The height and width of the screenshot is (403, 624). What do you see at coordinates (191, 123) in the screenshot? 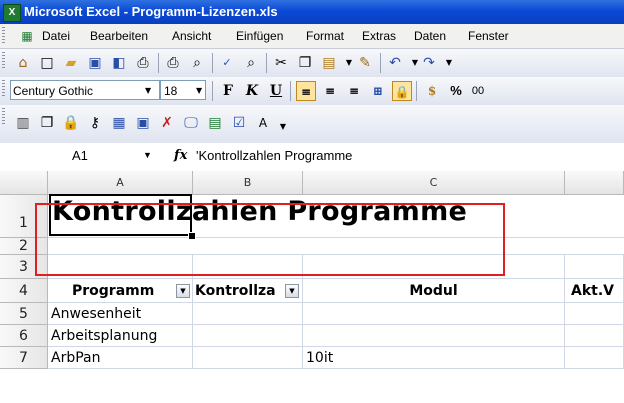
I see `monitor-icon: 🖵` at bounding box center [191, 123].